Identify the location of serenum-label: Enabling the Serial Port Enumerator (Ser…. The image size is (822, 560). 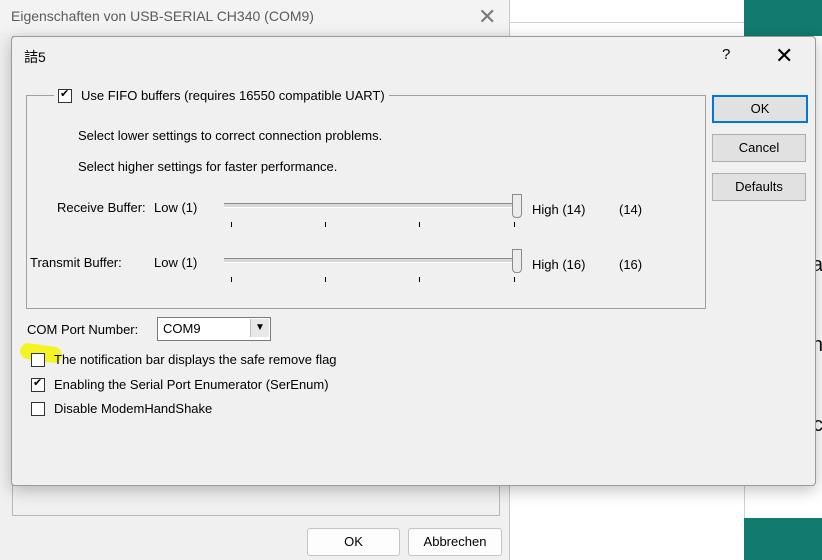
(191, 384).